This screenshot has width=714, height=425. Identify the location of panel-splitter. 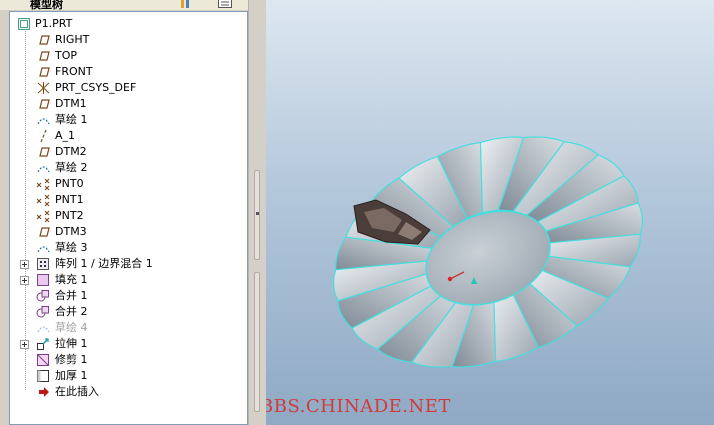
(257, 212).